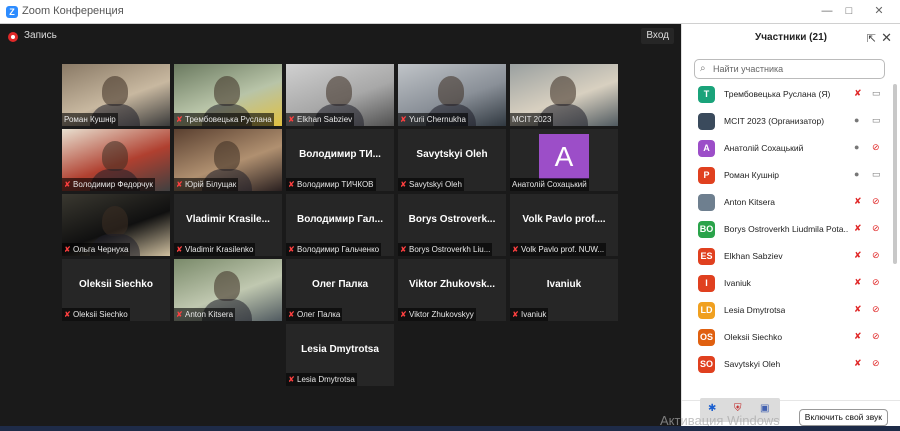 The image size is (900, 431). What do you see at coordinates (96, 314) in the screenshot?
I see `participant-name-label: ✘ Oleksii Siechko` at bounding box center [96, 314].